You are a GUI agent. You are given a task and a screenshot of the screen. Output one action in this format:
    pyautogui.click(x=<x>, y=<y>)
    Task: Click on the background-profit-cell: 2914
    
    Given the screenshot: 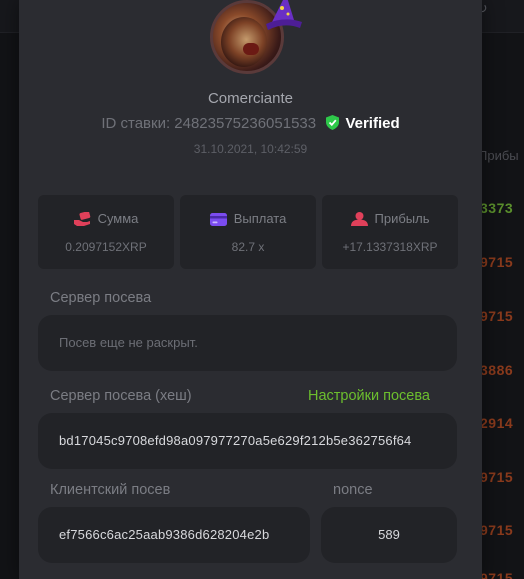 What is the action you would take?
    pyautogui.click(x=497, y=423)
    